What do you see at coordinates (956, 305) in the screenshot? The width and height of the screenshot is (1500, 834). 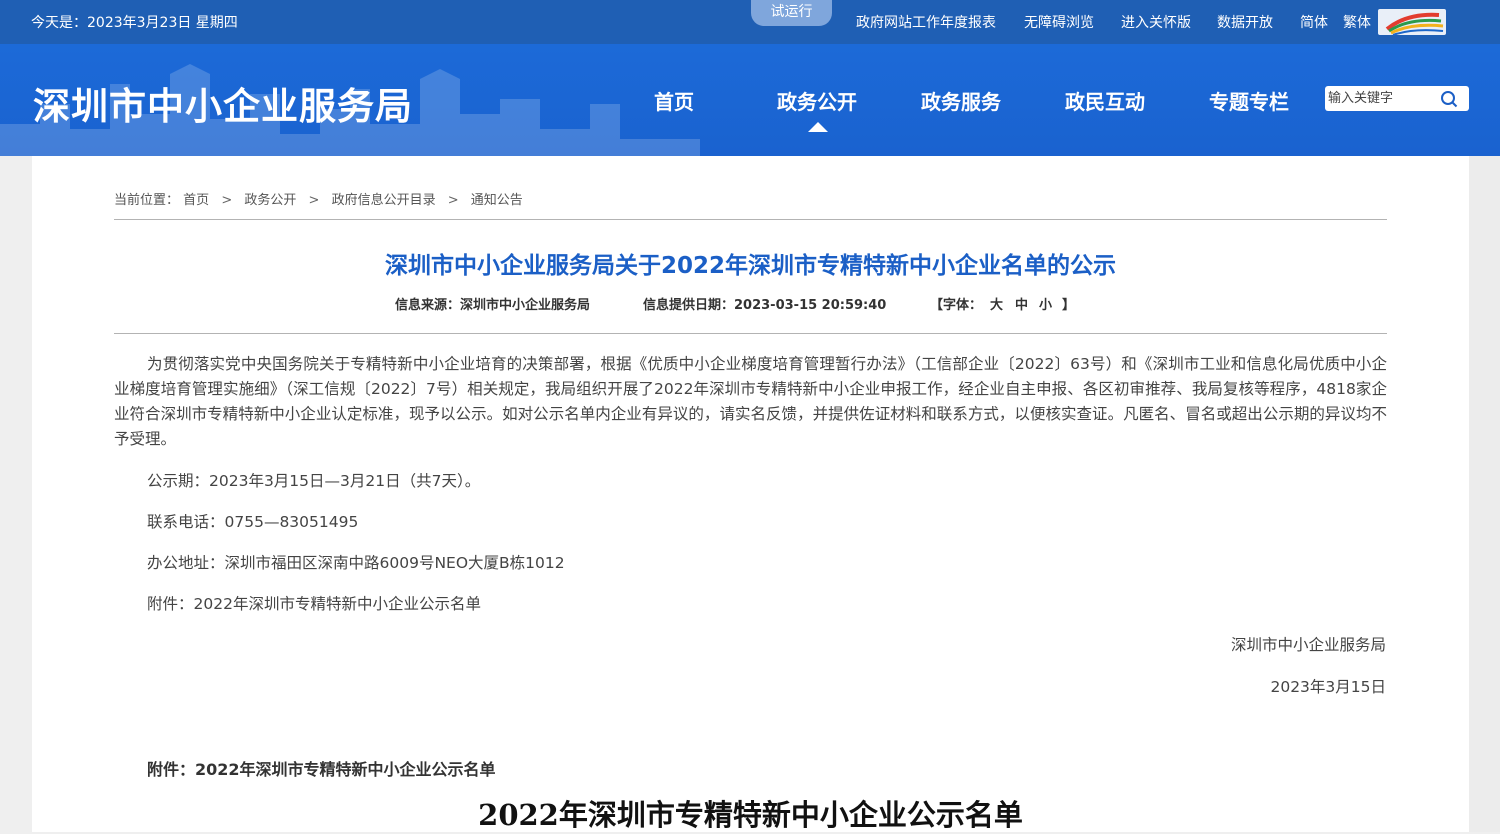 I see `font-size-label: 【字体：` at bounding box center [956, 305].